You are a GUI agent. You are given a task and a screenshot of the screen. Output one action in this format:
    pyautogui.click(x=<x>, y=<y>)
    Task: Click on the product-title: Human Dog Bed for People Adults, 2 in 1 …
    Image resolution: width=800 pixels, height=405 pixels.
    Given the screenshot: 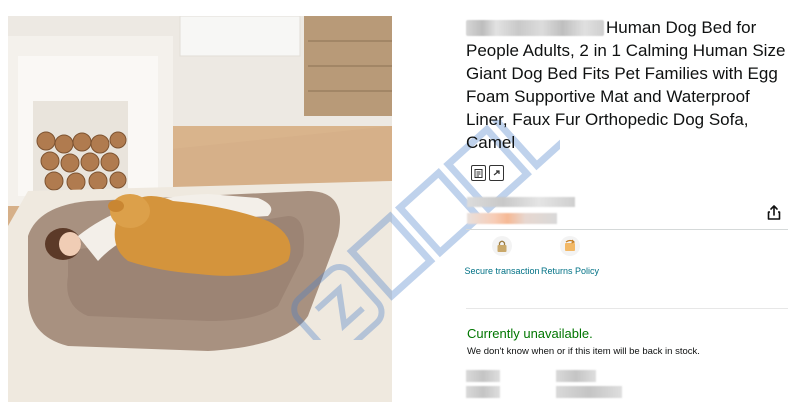 What is the action you would take?
    pyautogui.click(x=626, y=85)
    